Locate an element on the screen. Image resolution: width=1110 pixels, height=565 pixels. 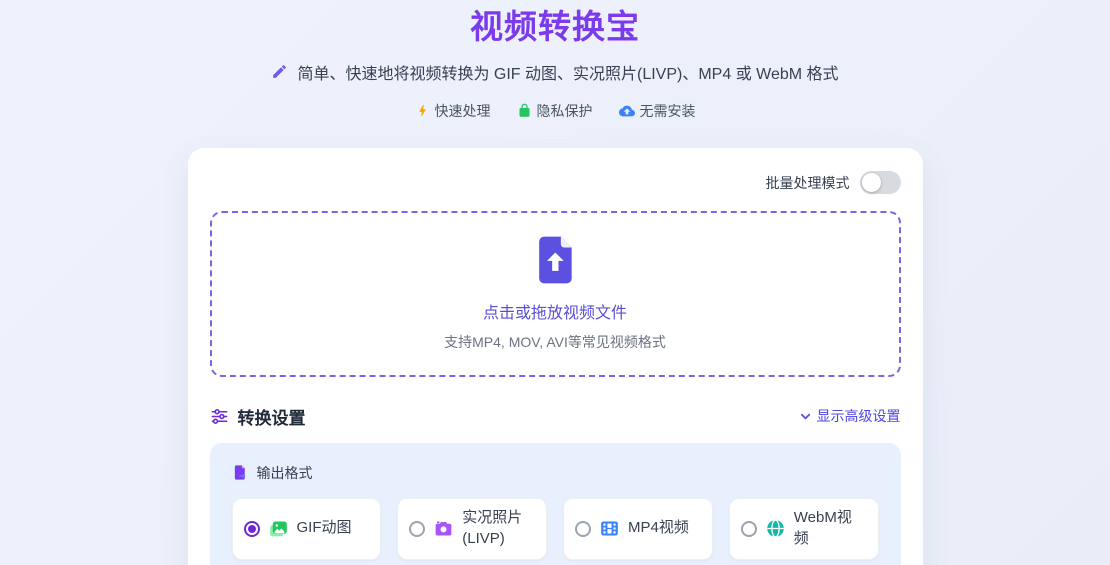
file-export-icon is located at coordinates (240, 472).